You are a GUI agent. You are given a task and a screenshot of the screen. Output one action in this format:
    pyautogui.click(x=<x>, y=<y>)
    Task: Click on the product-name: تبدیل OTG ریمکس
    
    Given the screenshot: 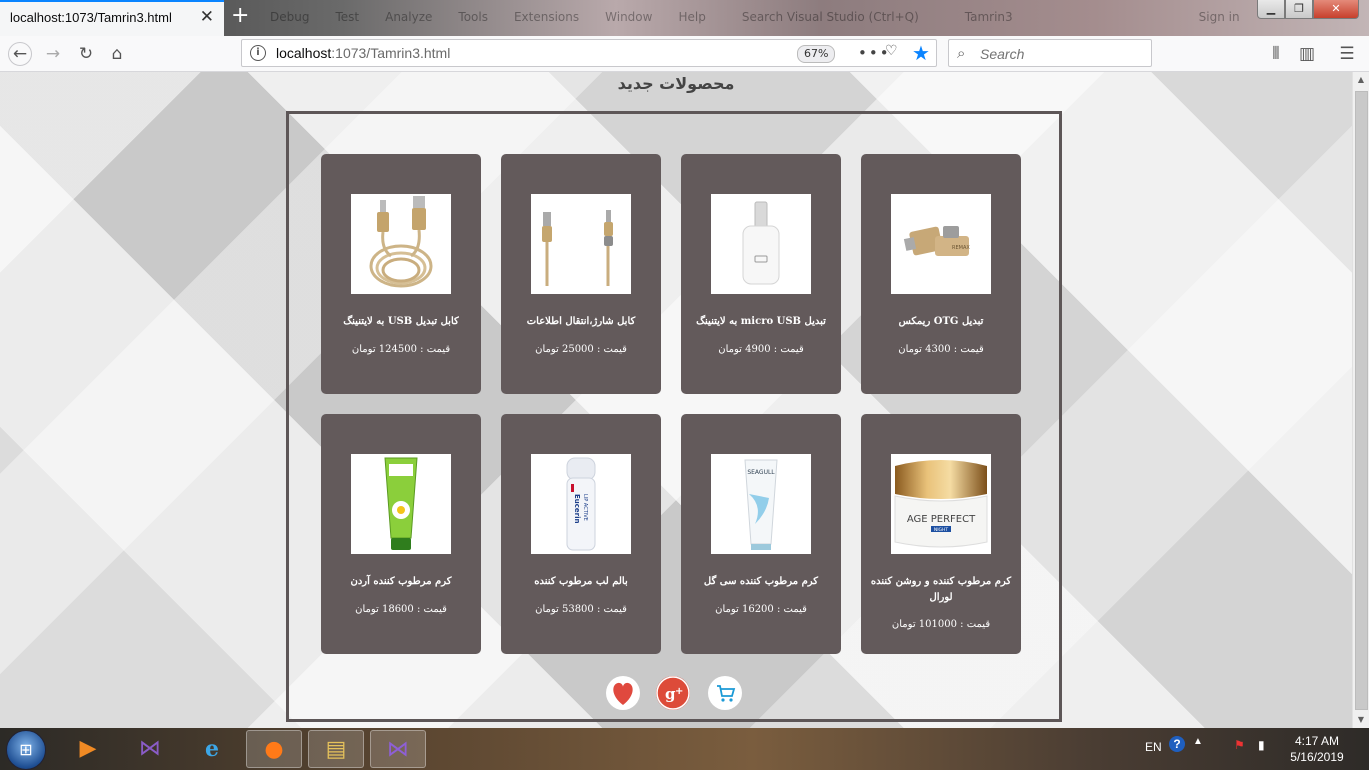 What is the action you would take?
    pyautogui.click(x=941, y=321)
    